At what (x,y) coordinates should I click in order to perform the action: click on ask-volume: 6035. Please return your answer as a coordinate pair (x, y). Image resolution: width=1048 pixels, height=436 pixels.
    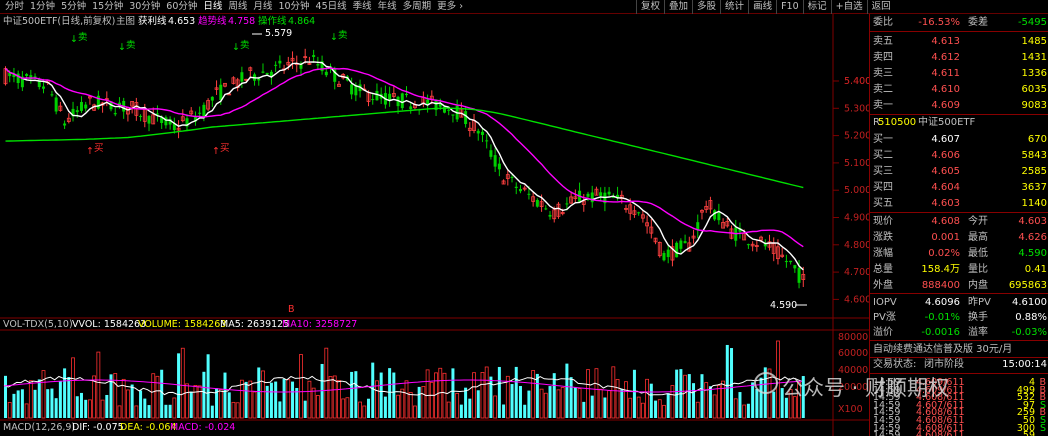
    Looking at the image, I should click on (1034, 89).